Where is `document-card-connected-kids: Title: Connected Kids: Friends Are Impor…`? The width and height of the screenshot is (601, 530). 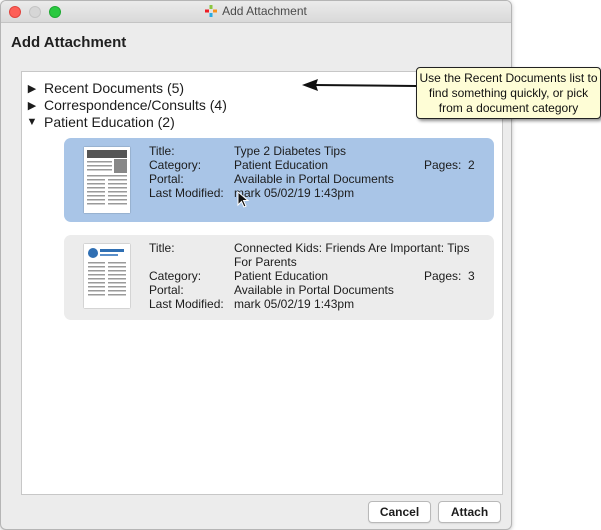
document-card-connected-kids: Title: Connected Kids: Friends Are Impor… is located at coordinates (279, 277).